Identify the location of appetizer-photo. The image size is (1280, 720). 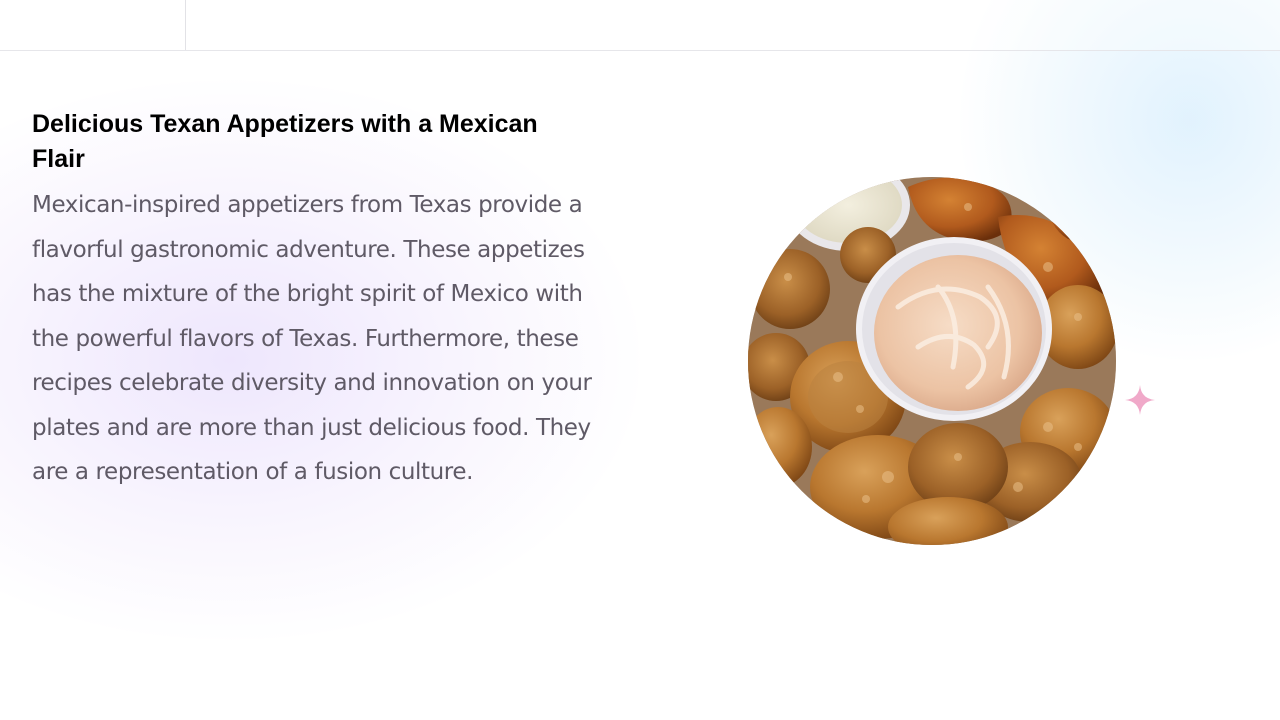
(932, 361).